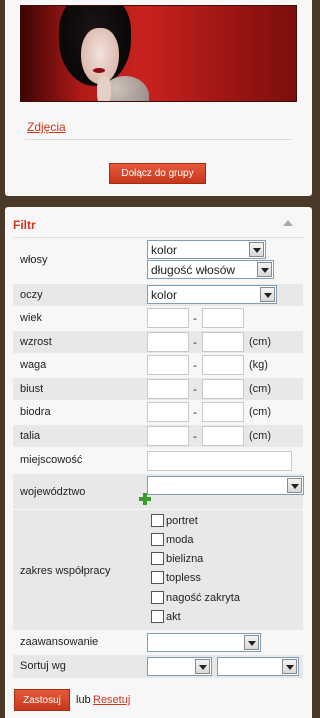 This screenshot has height=718, width=320. Describe the element at coordinates (223, 412) in the screenshot. I see `hips-to-input` at that location.